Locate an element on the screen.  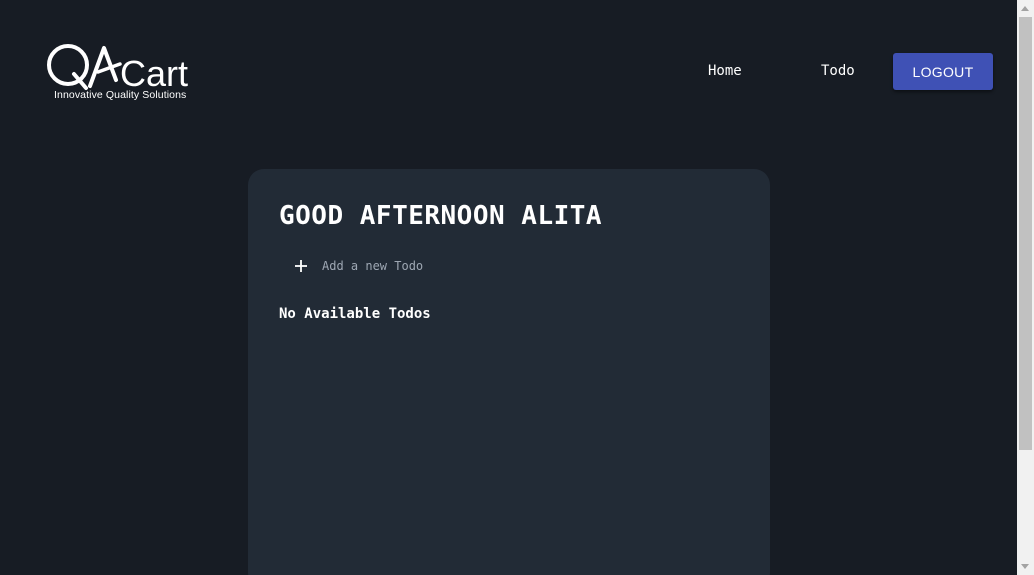
scroll-down-arrow-icon is located at coordinates (1025, 566).